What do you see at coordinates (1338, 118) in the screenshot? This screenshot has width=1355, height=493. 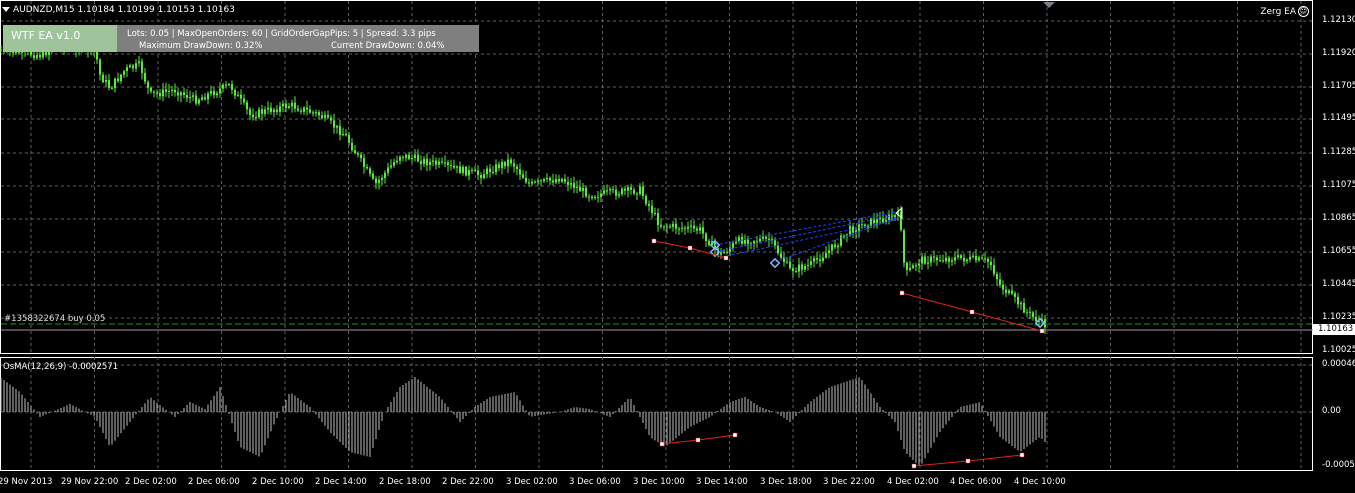 I see `price-tick-label: 1.11495` at bounding box center [1338, 118].